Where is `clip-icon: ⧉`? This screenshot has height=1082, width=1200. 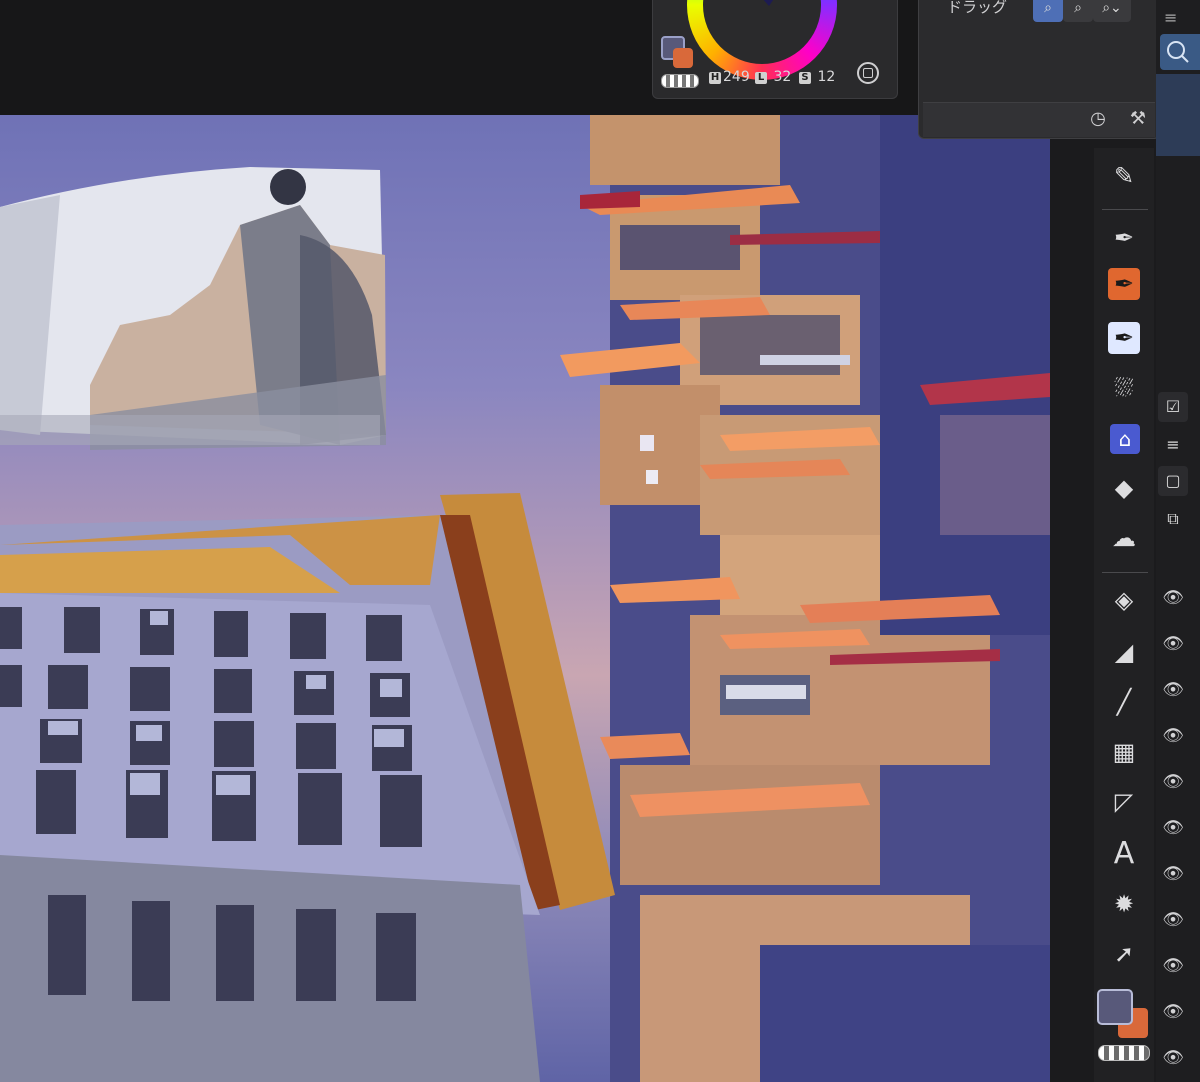 clip-icon: ⧉ is located at coordinates (1173, 519).